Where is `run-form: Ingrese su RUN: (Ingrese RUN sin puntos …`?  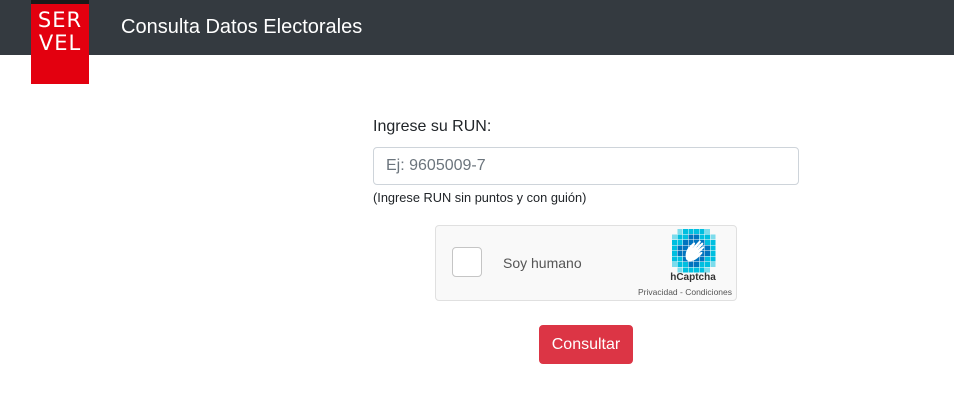 run-form: Ingrese su RUN: (Ingrese RUN sin puntos … is located at coordinates (586, 161).